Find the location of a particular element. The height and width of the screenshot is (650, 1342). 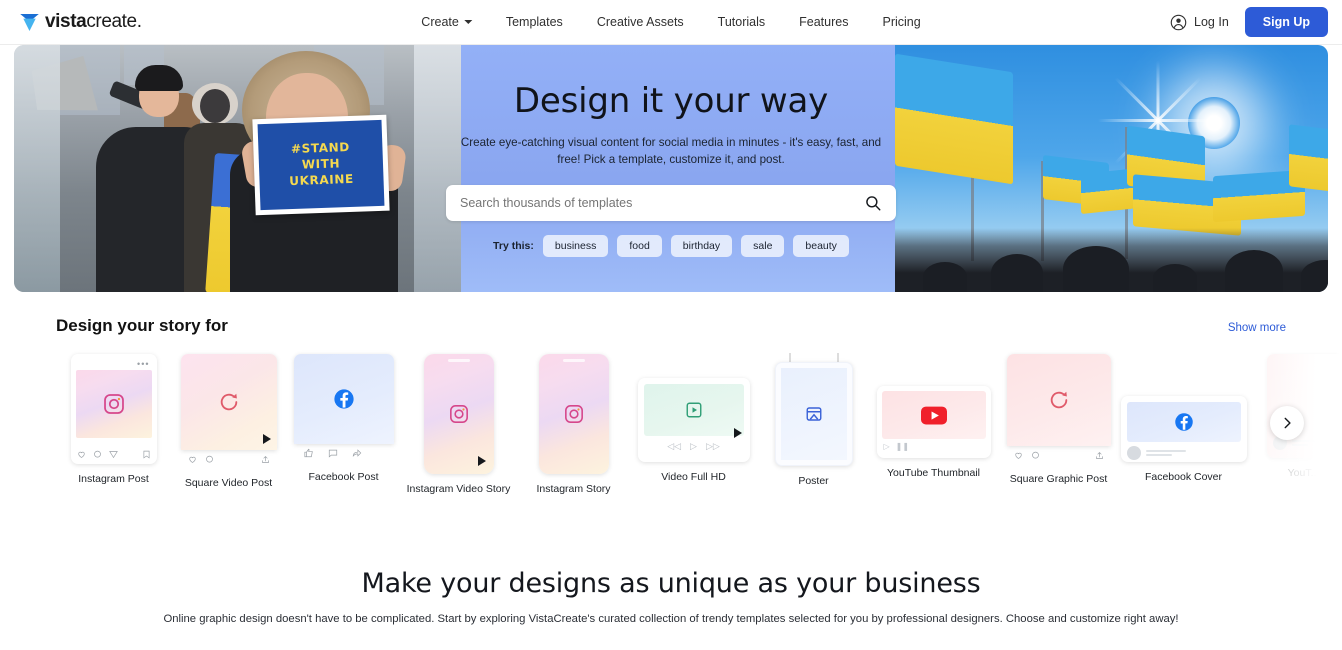

play-icon is located at coordinates (481, 461).